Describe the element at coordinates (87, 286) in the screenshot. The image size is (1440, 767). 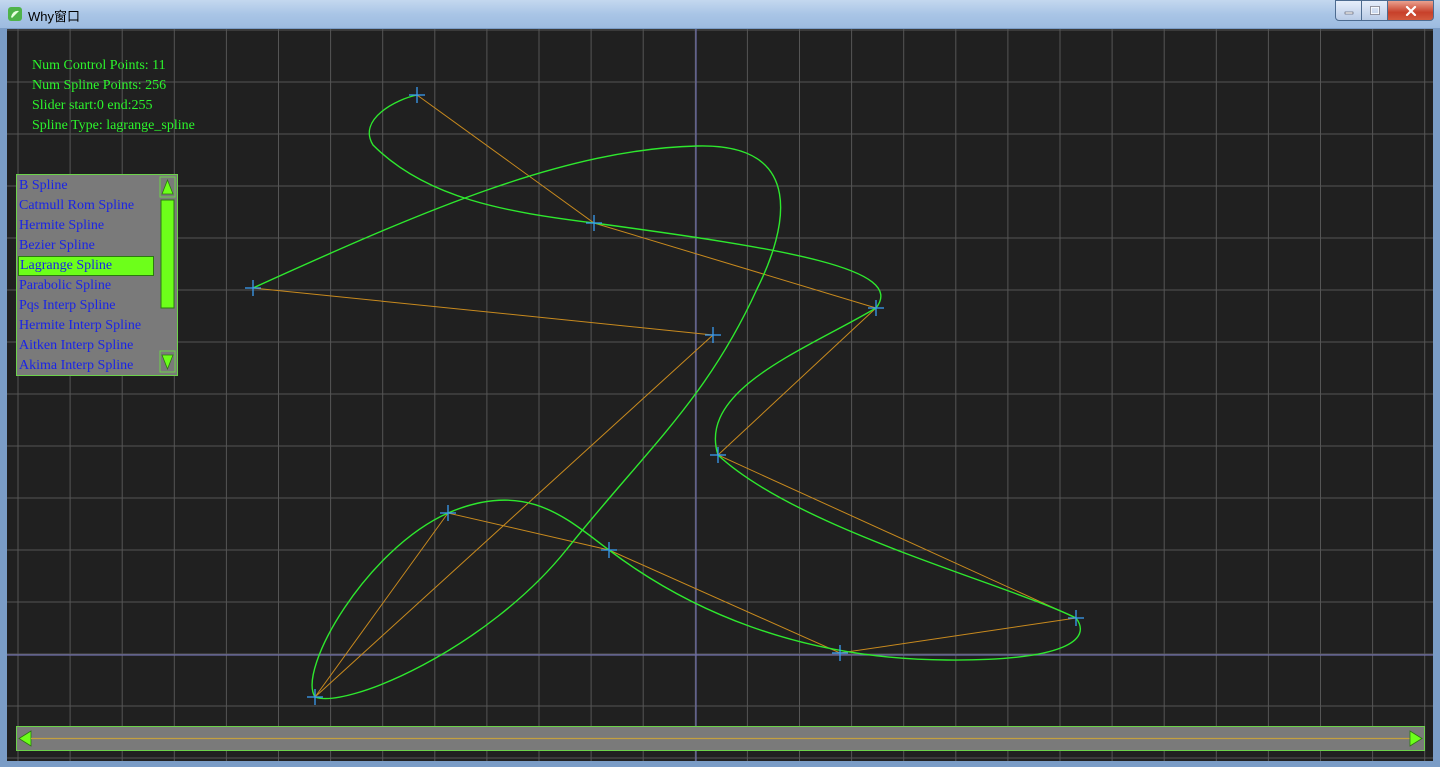
I see `list-item-parabolic-spline: Parabolic Spline` at that location.